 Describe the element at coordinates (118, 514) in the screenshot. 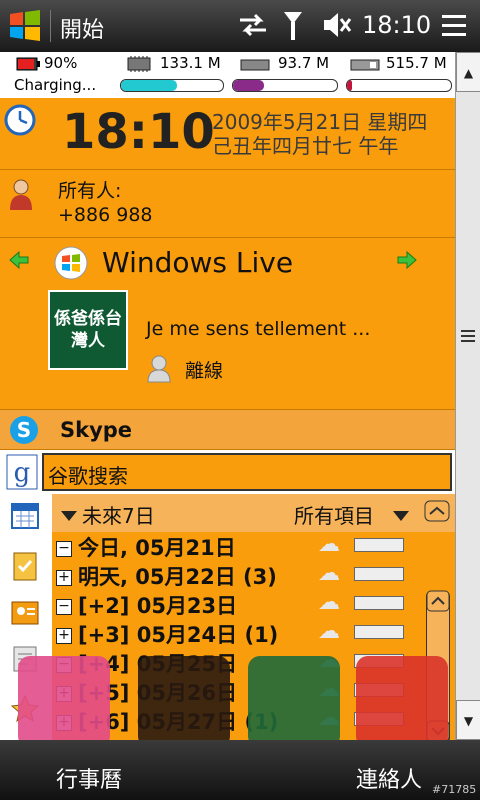

I see `date-range-filter: 未來7日` at that location.